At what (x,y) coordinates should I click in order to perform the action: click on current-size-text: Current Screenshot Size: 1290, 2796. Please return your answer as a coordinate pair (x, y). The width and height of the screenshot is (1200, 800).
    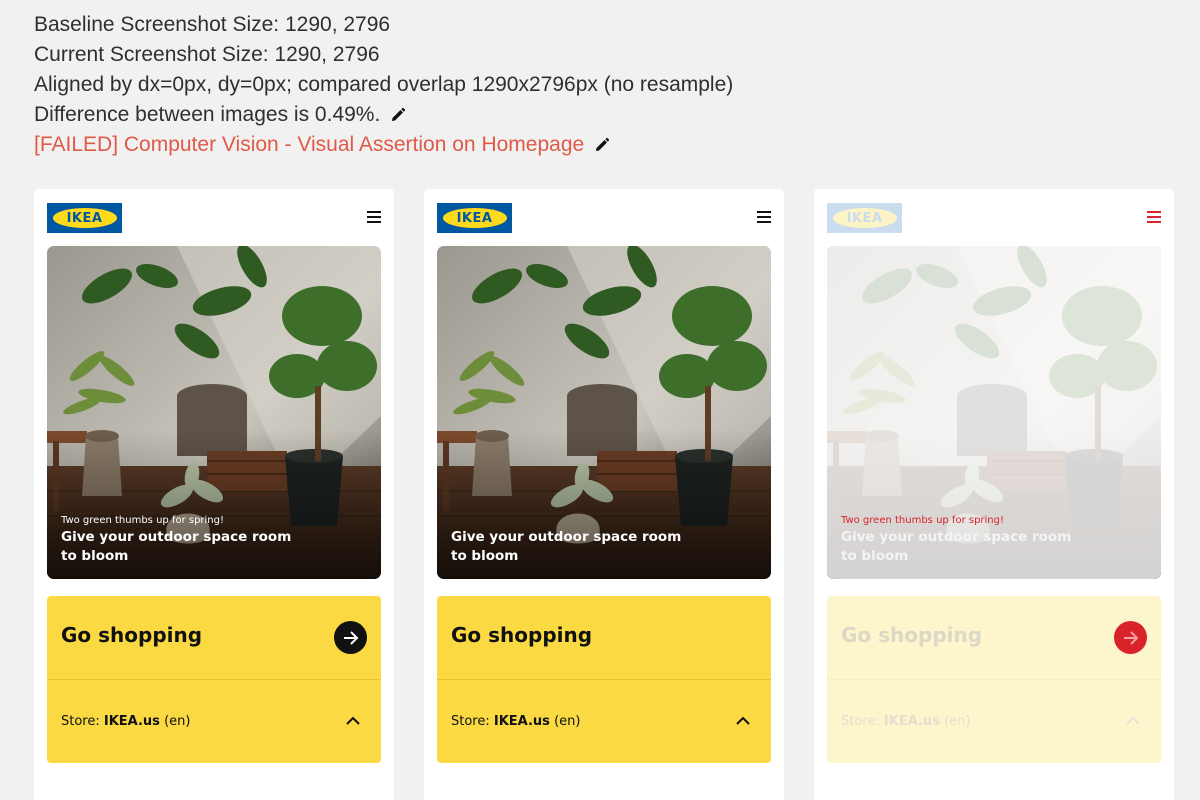
    Looking at the image, I should click on (207, 54).